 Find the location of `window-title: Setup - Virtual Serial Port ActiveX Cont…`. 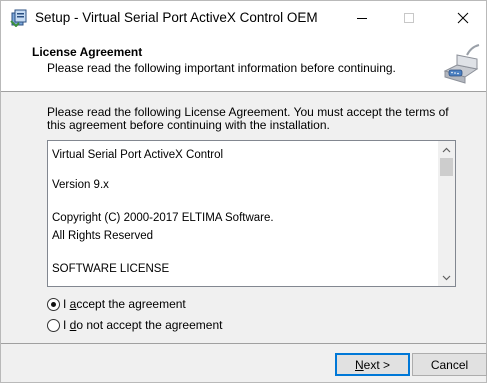

window-title: Setup - Virtual Serial Port ActiveX Cont… is located at coordinates (176, 17).